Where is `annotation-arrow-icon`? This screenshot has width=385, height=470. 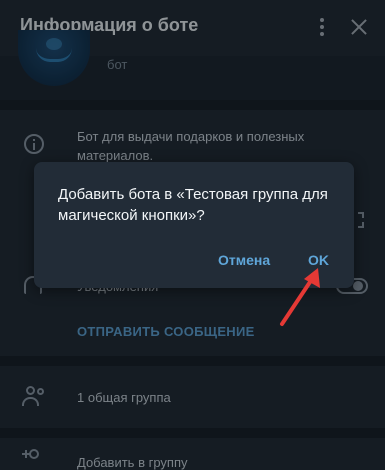
annotation-arrow-icon is located at coordinates (300, 297).